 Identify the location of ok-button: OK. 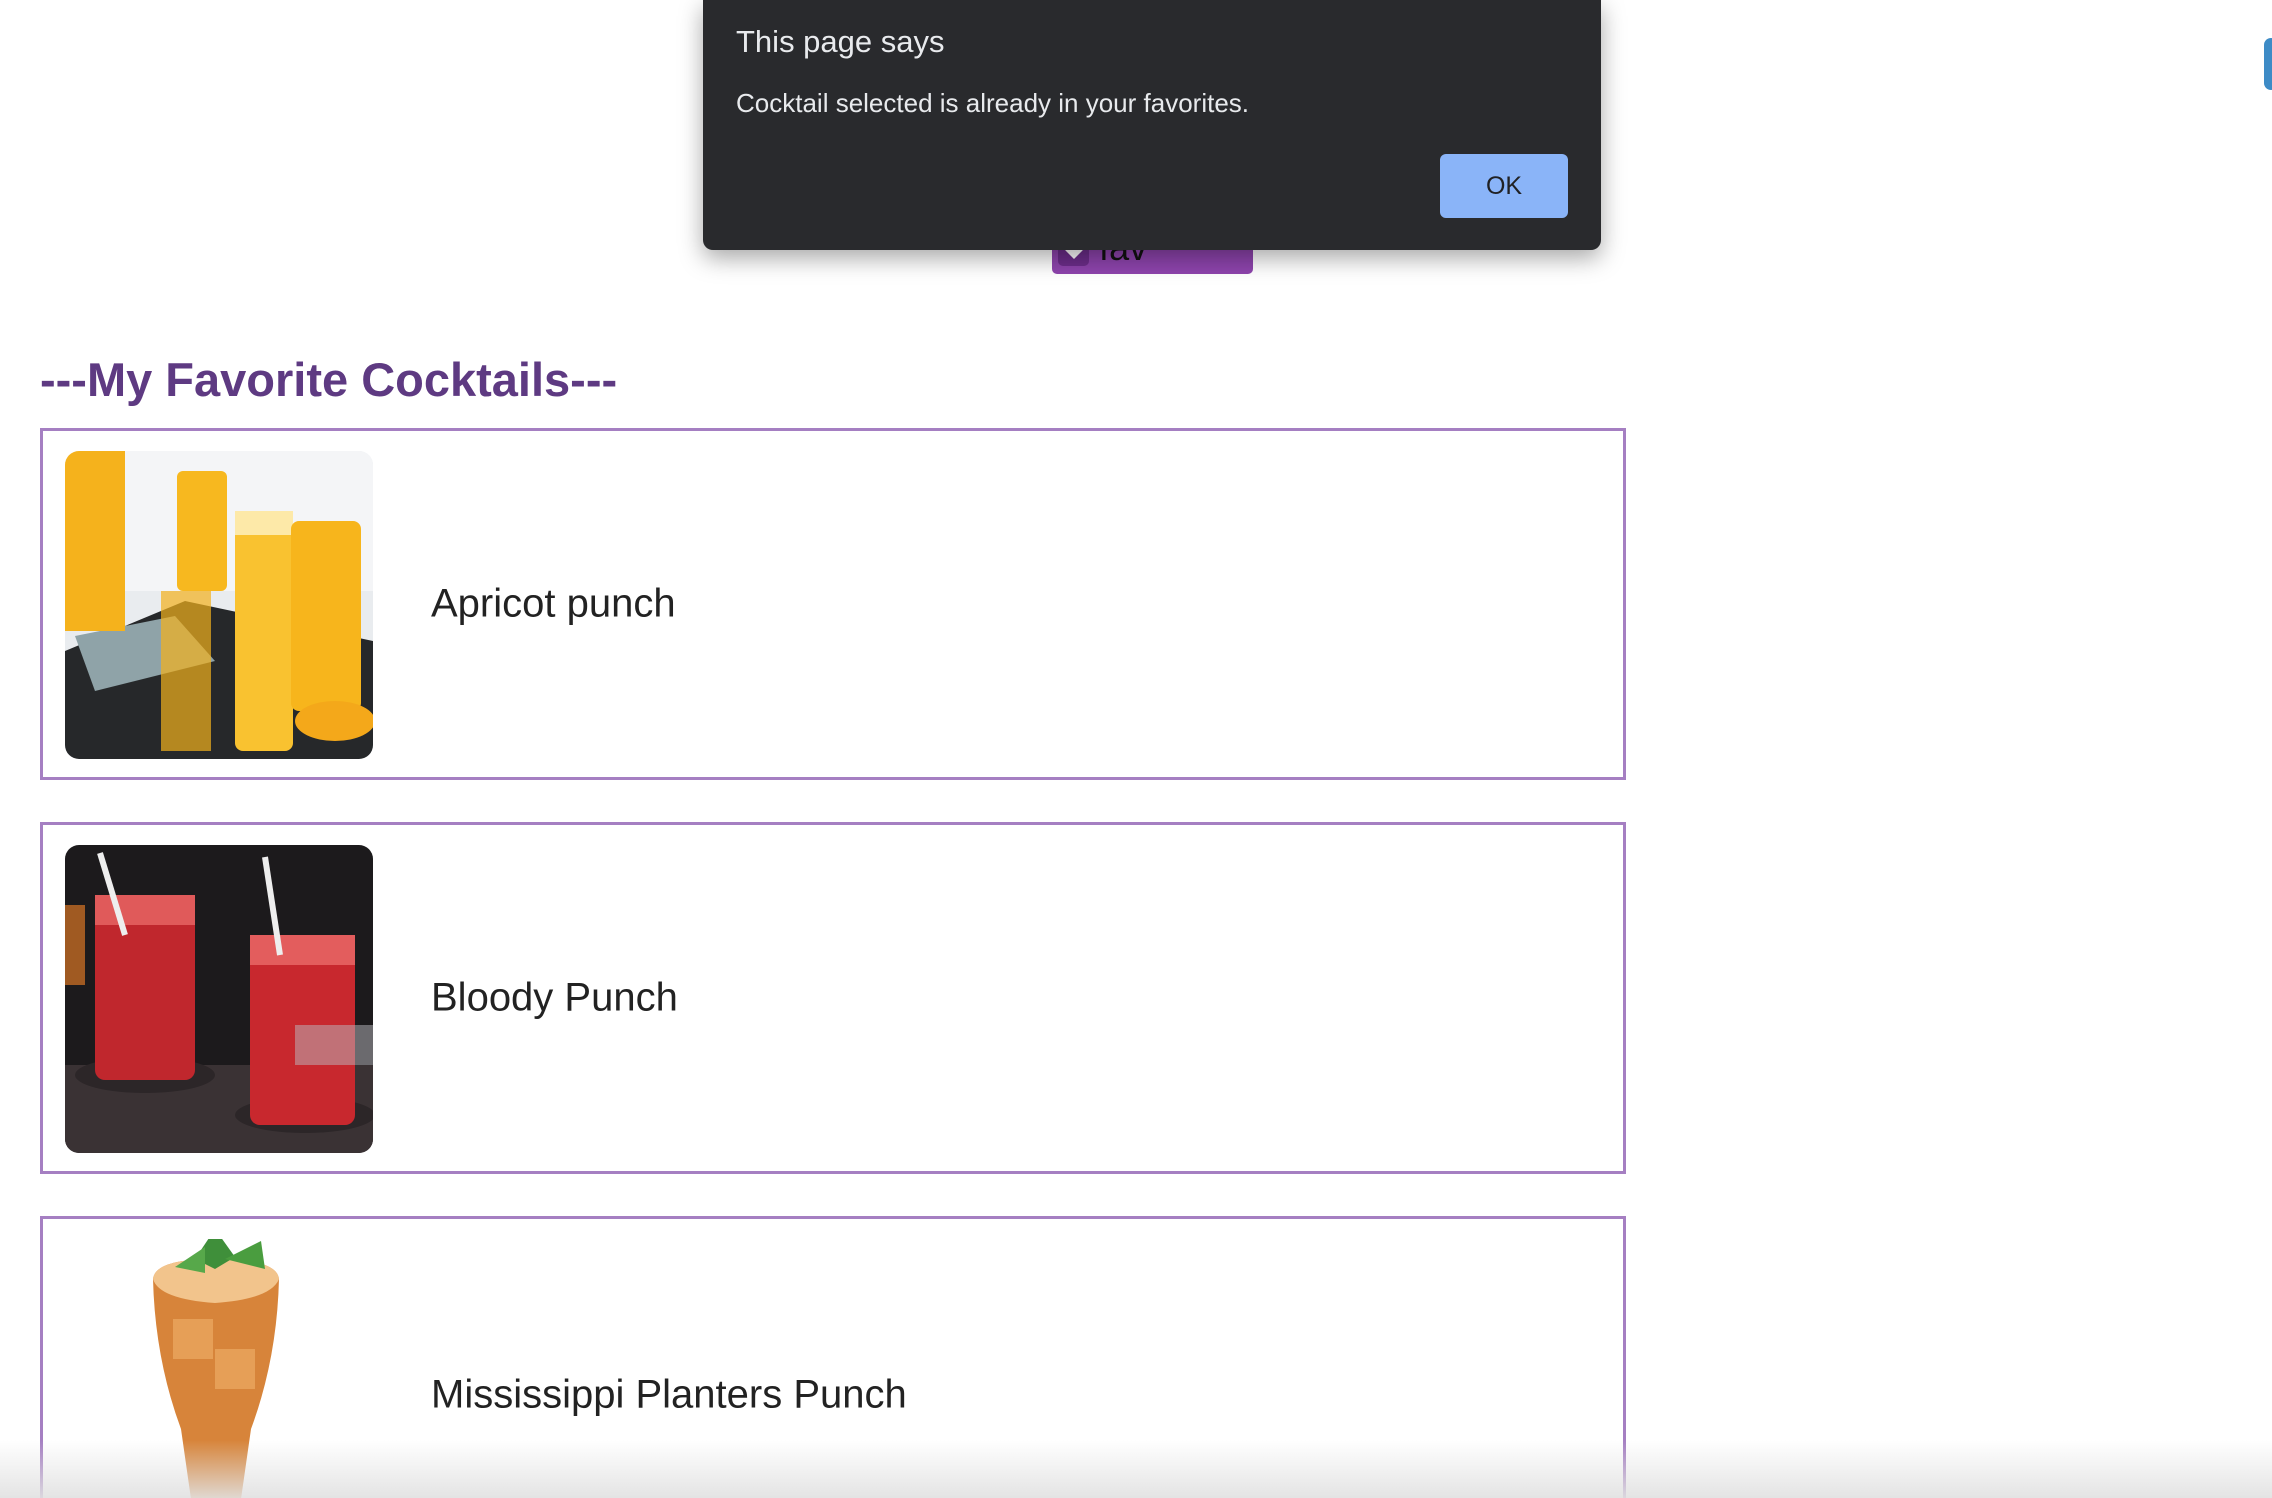
(1504, 186).